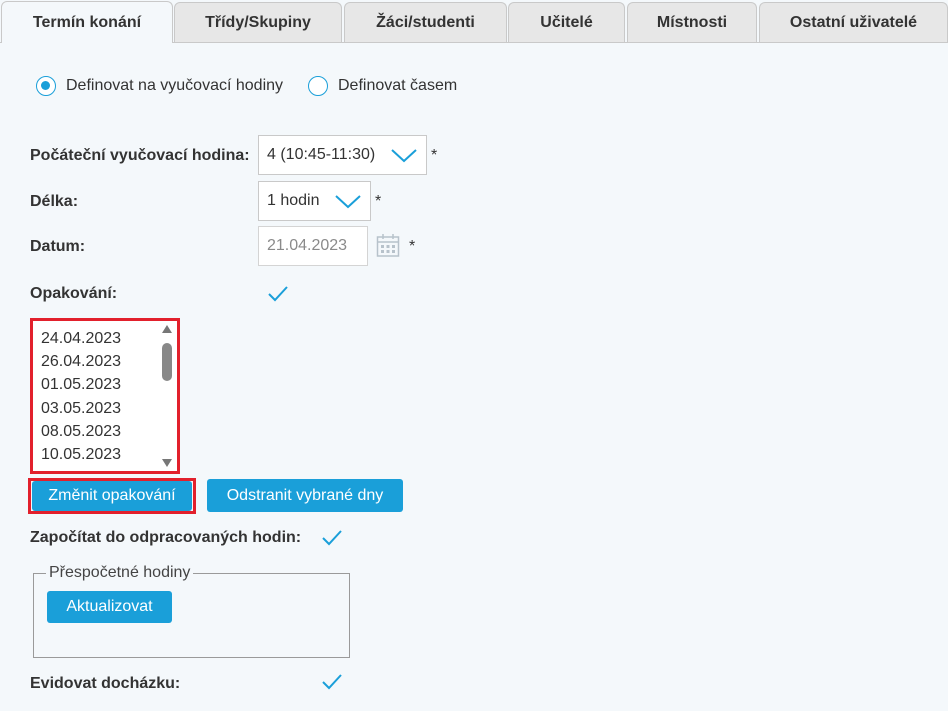 The image size is (948, 711). What do you see at coordinates (853, 22) in the screenshot?
I see `tab-ostatni-uzivatele: Ostatní uživatelé` at bounding box center [853, 22].